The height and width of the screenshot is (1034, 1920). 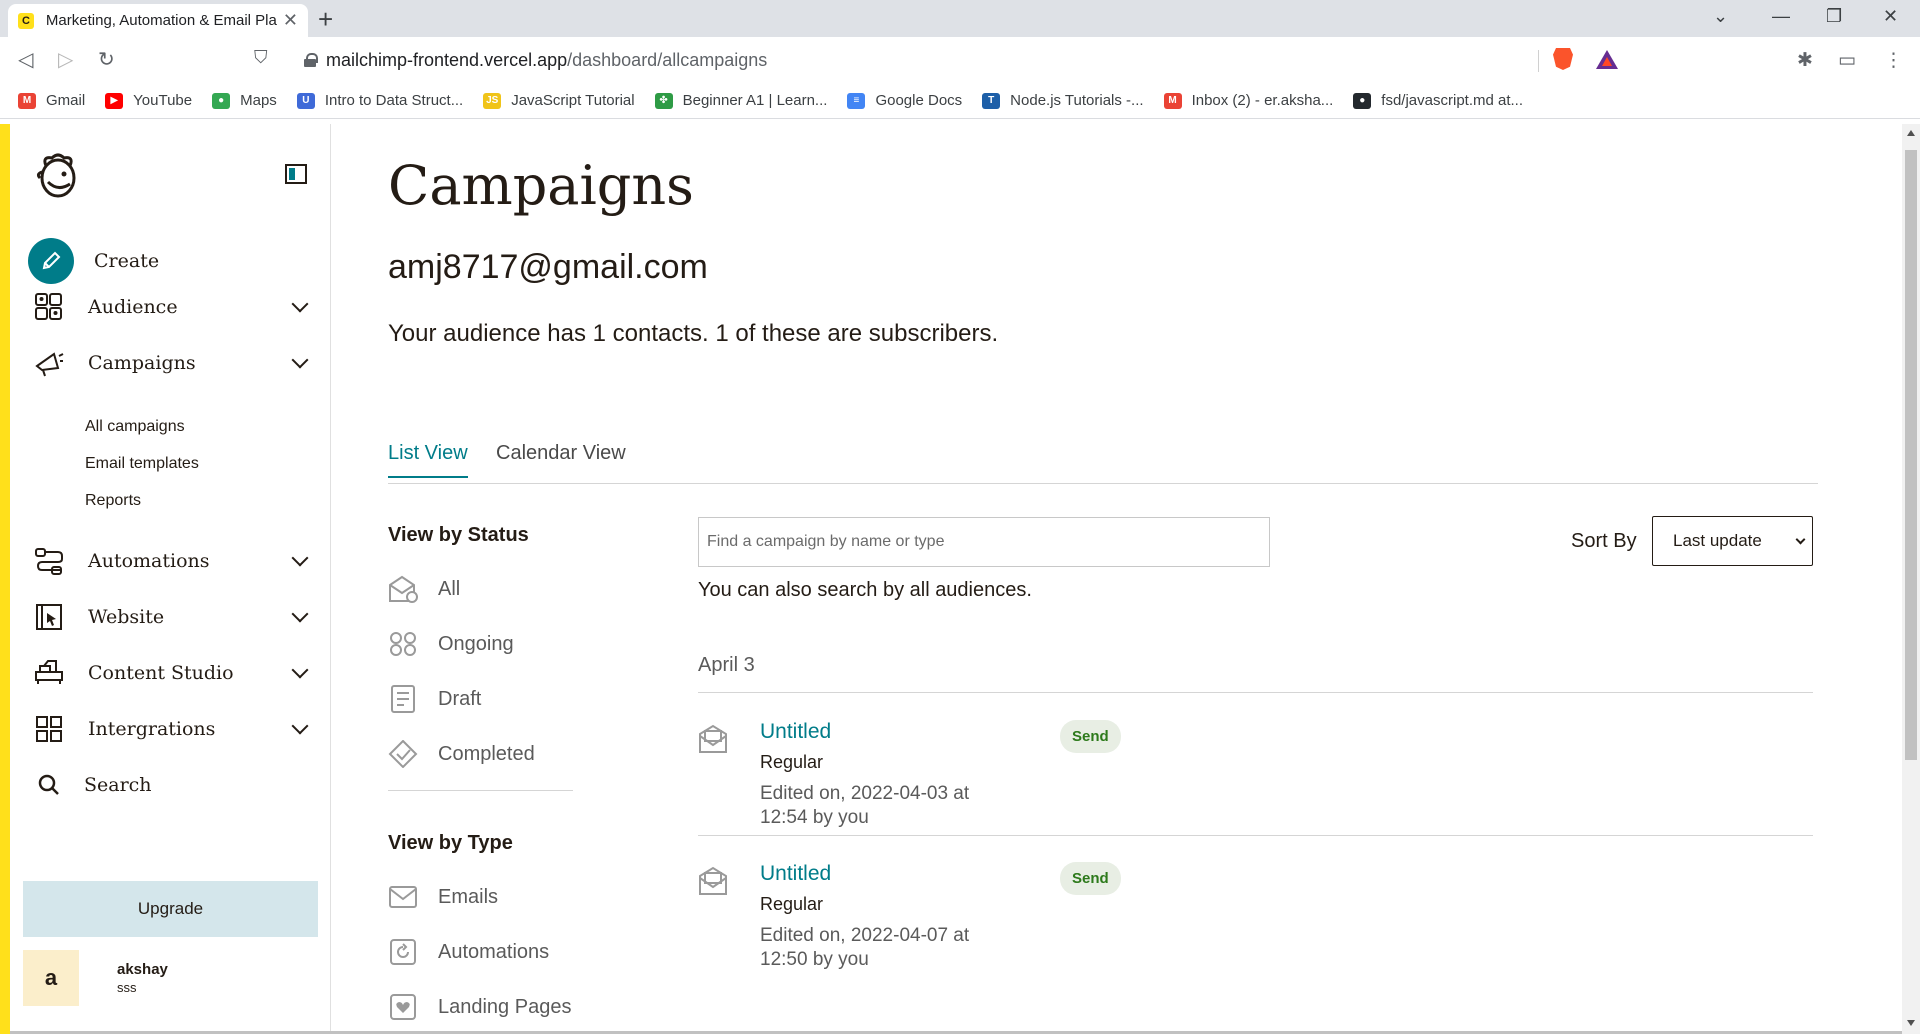 What do you see at coordinates (1563, 59) in the screenshot?
I see `brave-shields-icon` at bounding box center [1563, 59].